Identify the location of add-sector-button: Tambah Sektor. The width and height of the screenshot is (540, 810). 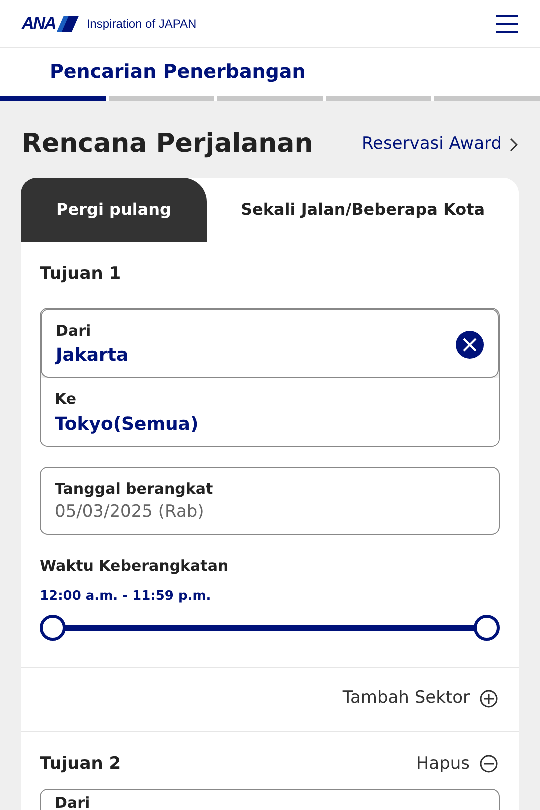
(420, 699).